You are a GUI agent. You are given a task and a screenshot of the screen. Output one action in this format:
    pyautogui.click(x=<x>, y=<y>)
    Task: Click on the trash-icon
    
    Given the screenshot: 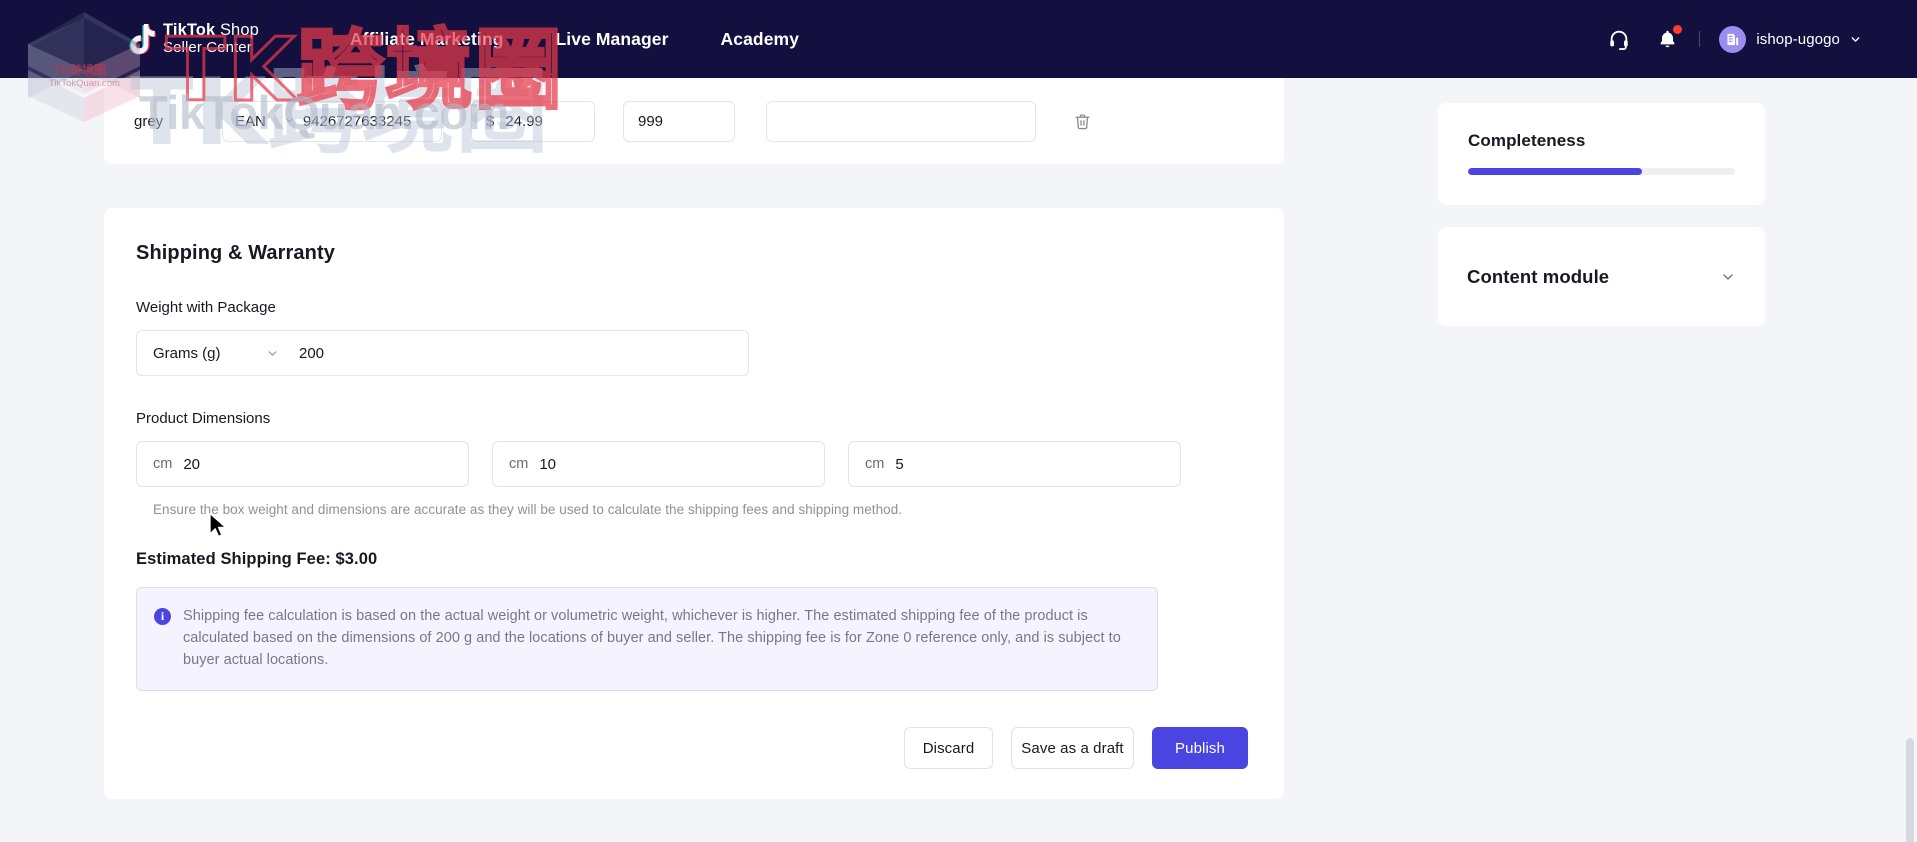 What is the action you would take?
    pyautogui.click(x=1082, y=121)
    